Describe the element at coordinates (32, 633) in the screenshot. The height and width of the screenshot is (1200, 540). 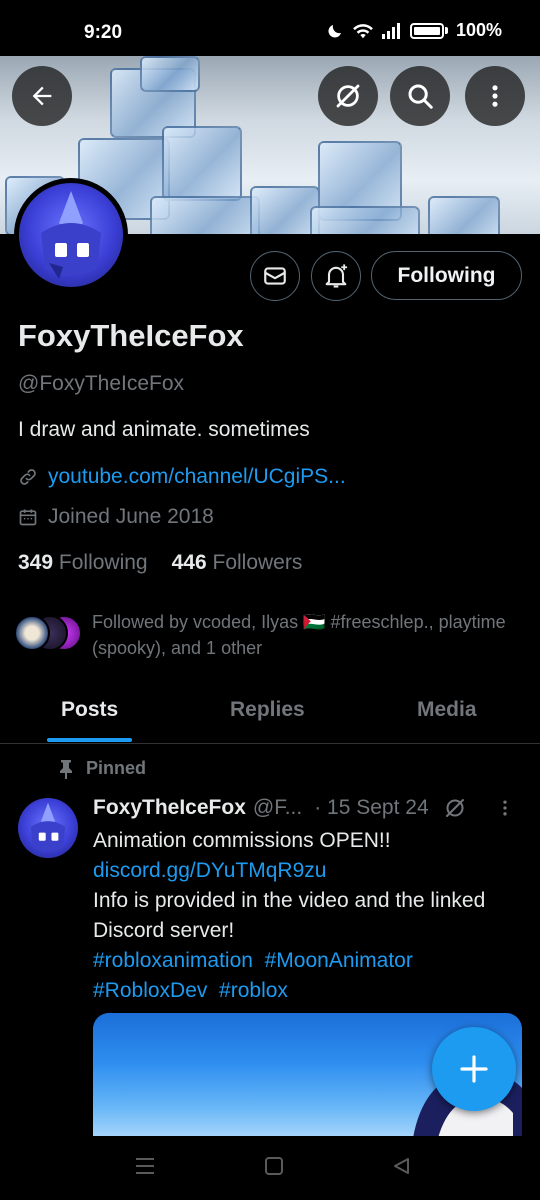
I see `mutual-avatar` at that location.